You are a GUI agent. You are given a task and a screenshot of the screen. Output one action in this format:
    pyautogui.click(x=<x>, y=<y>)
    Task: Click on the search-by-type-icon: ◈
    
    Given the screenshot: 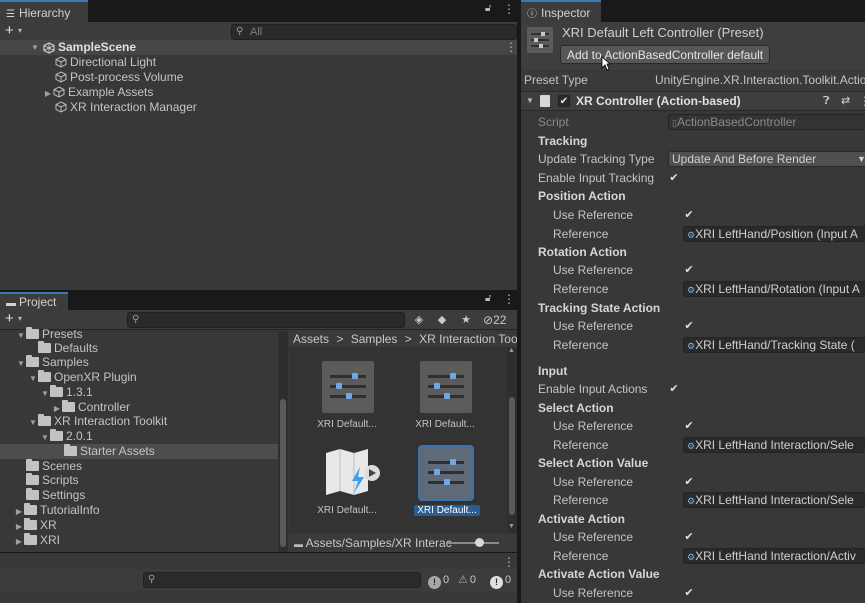 What is the action you would take?
    pyautogui.click(x=419, y=320)
    